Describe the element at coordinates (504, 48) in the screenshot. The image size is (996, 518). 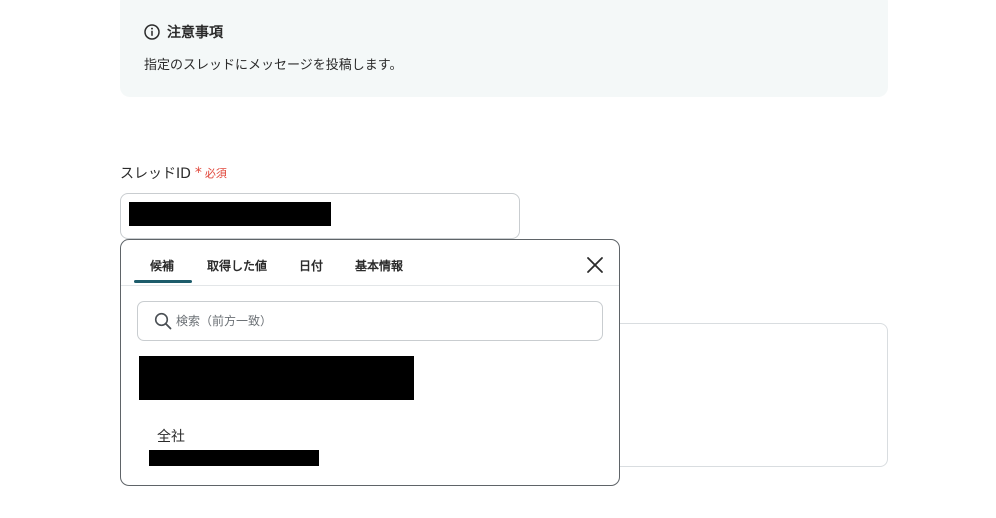
I see `notice-box: 注意事項 指定のスレッドにメッセージを投稿します。` at that location.